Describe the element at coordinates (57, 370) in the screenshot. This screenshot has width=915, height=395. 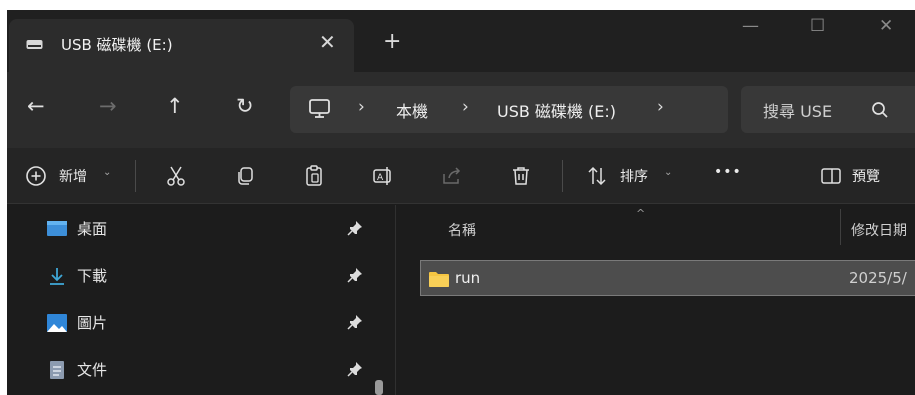
I see `documents-icon` at that location.